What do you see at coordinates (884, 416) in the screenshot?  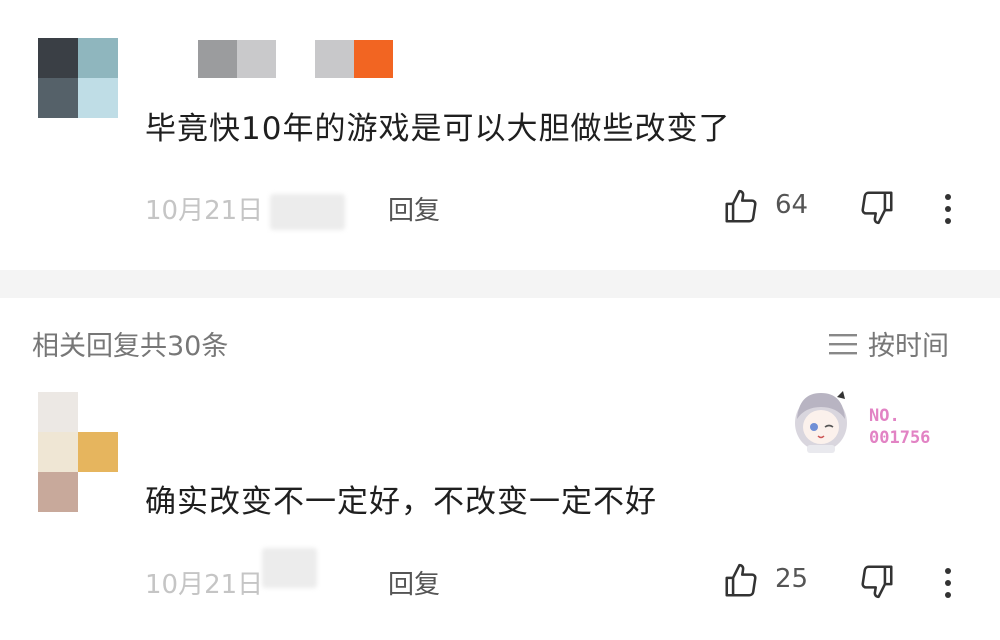 I see `badge-number-prefix: NO.` at bounding box center [884, 416].